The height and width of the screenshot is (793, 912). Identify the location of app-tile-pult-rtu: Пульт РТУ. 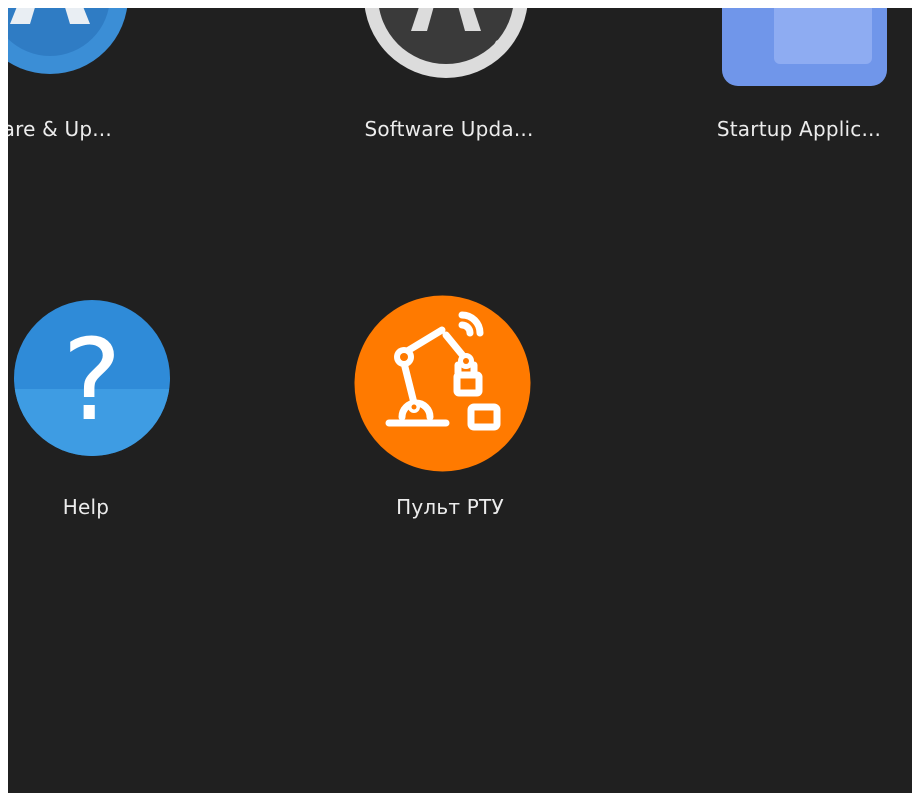
(450, 413).